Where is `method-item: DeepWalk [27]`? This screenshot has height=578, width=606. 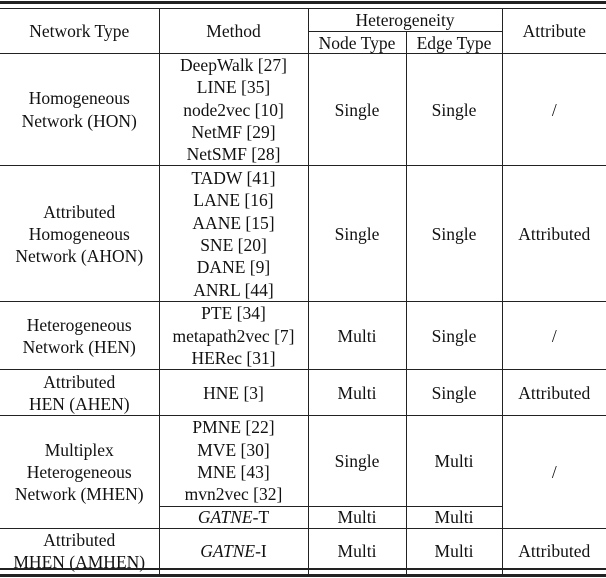
method-item: DeepWalk [27] is located at coordinates (233, 65).